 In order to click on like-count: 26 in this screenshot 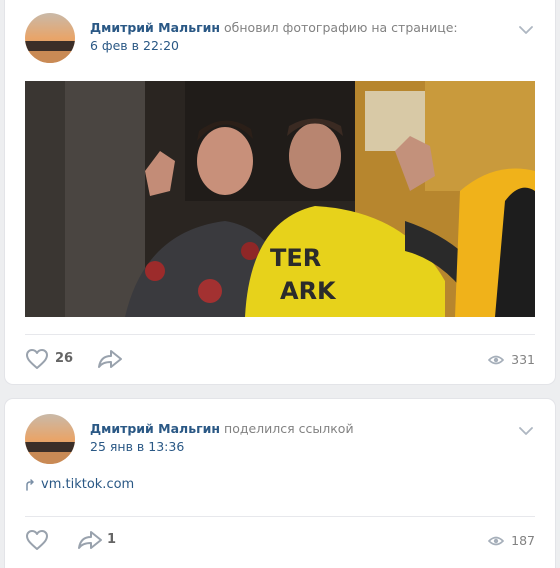, I will do `click(64, 358)`.